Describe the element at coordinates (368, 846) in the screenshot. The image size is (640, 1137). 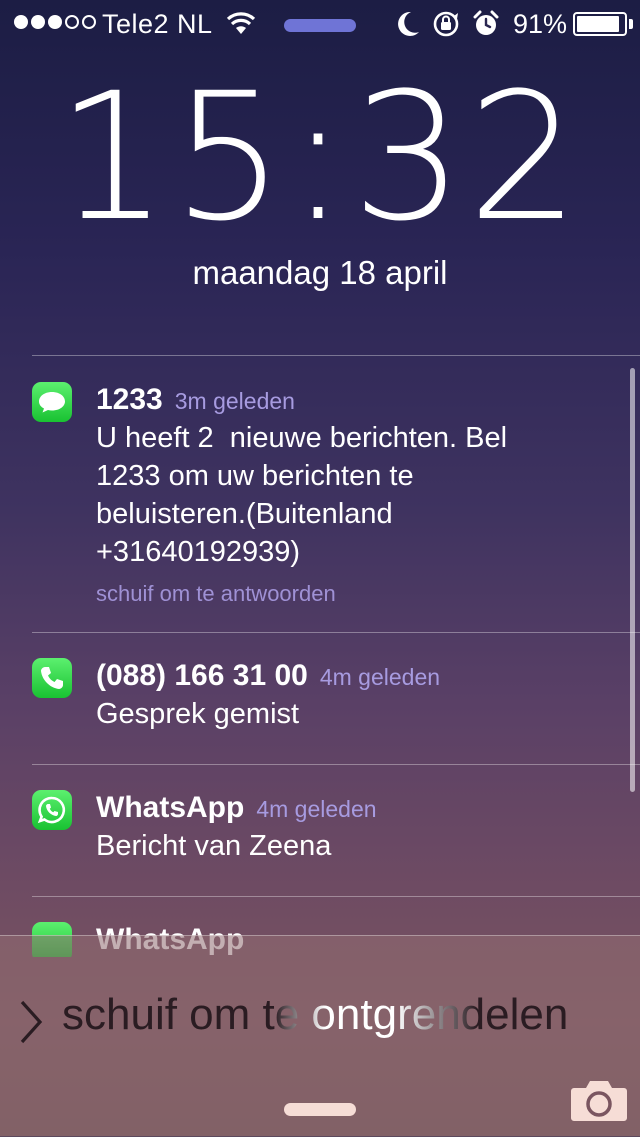
I see `notification-body: Bericht van Zeena` at that location.